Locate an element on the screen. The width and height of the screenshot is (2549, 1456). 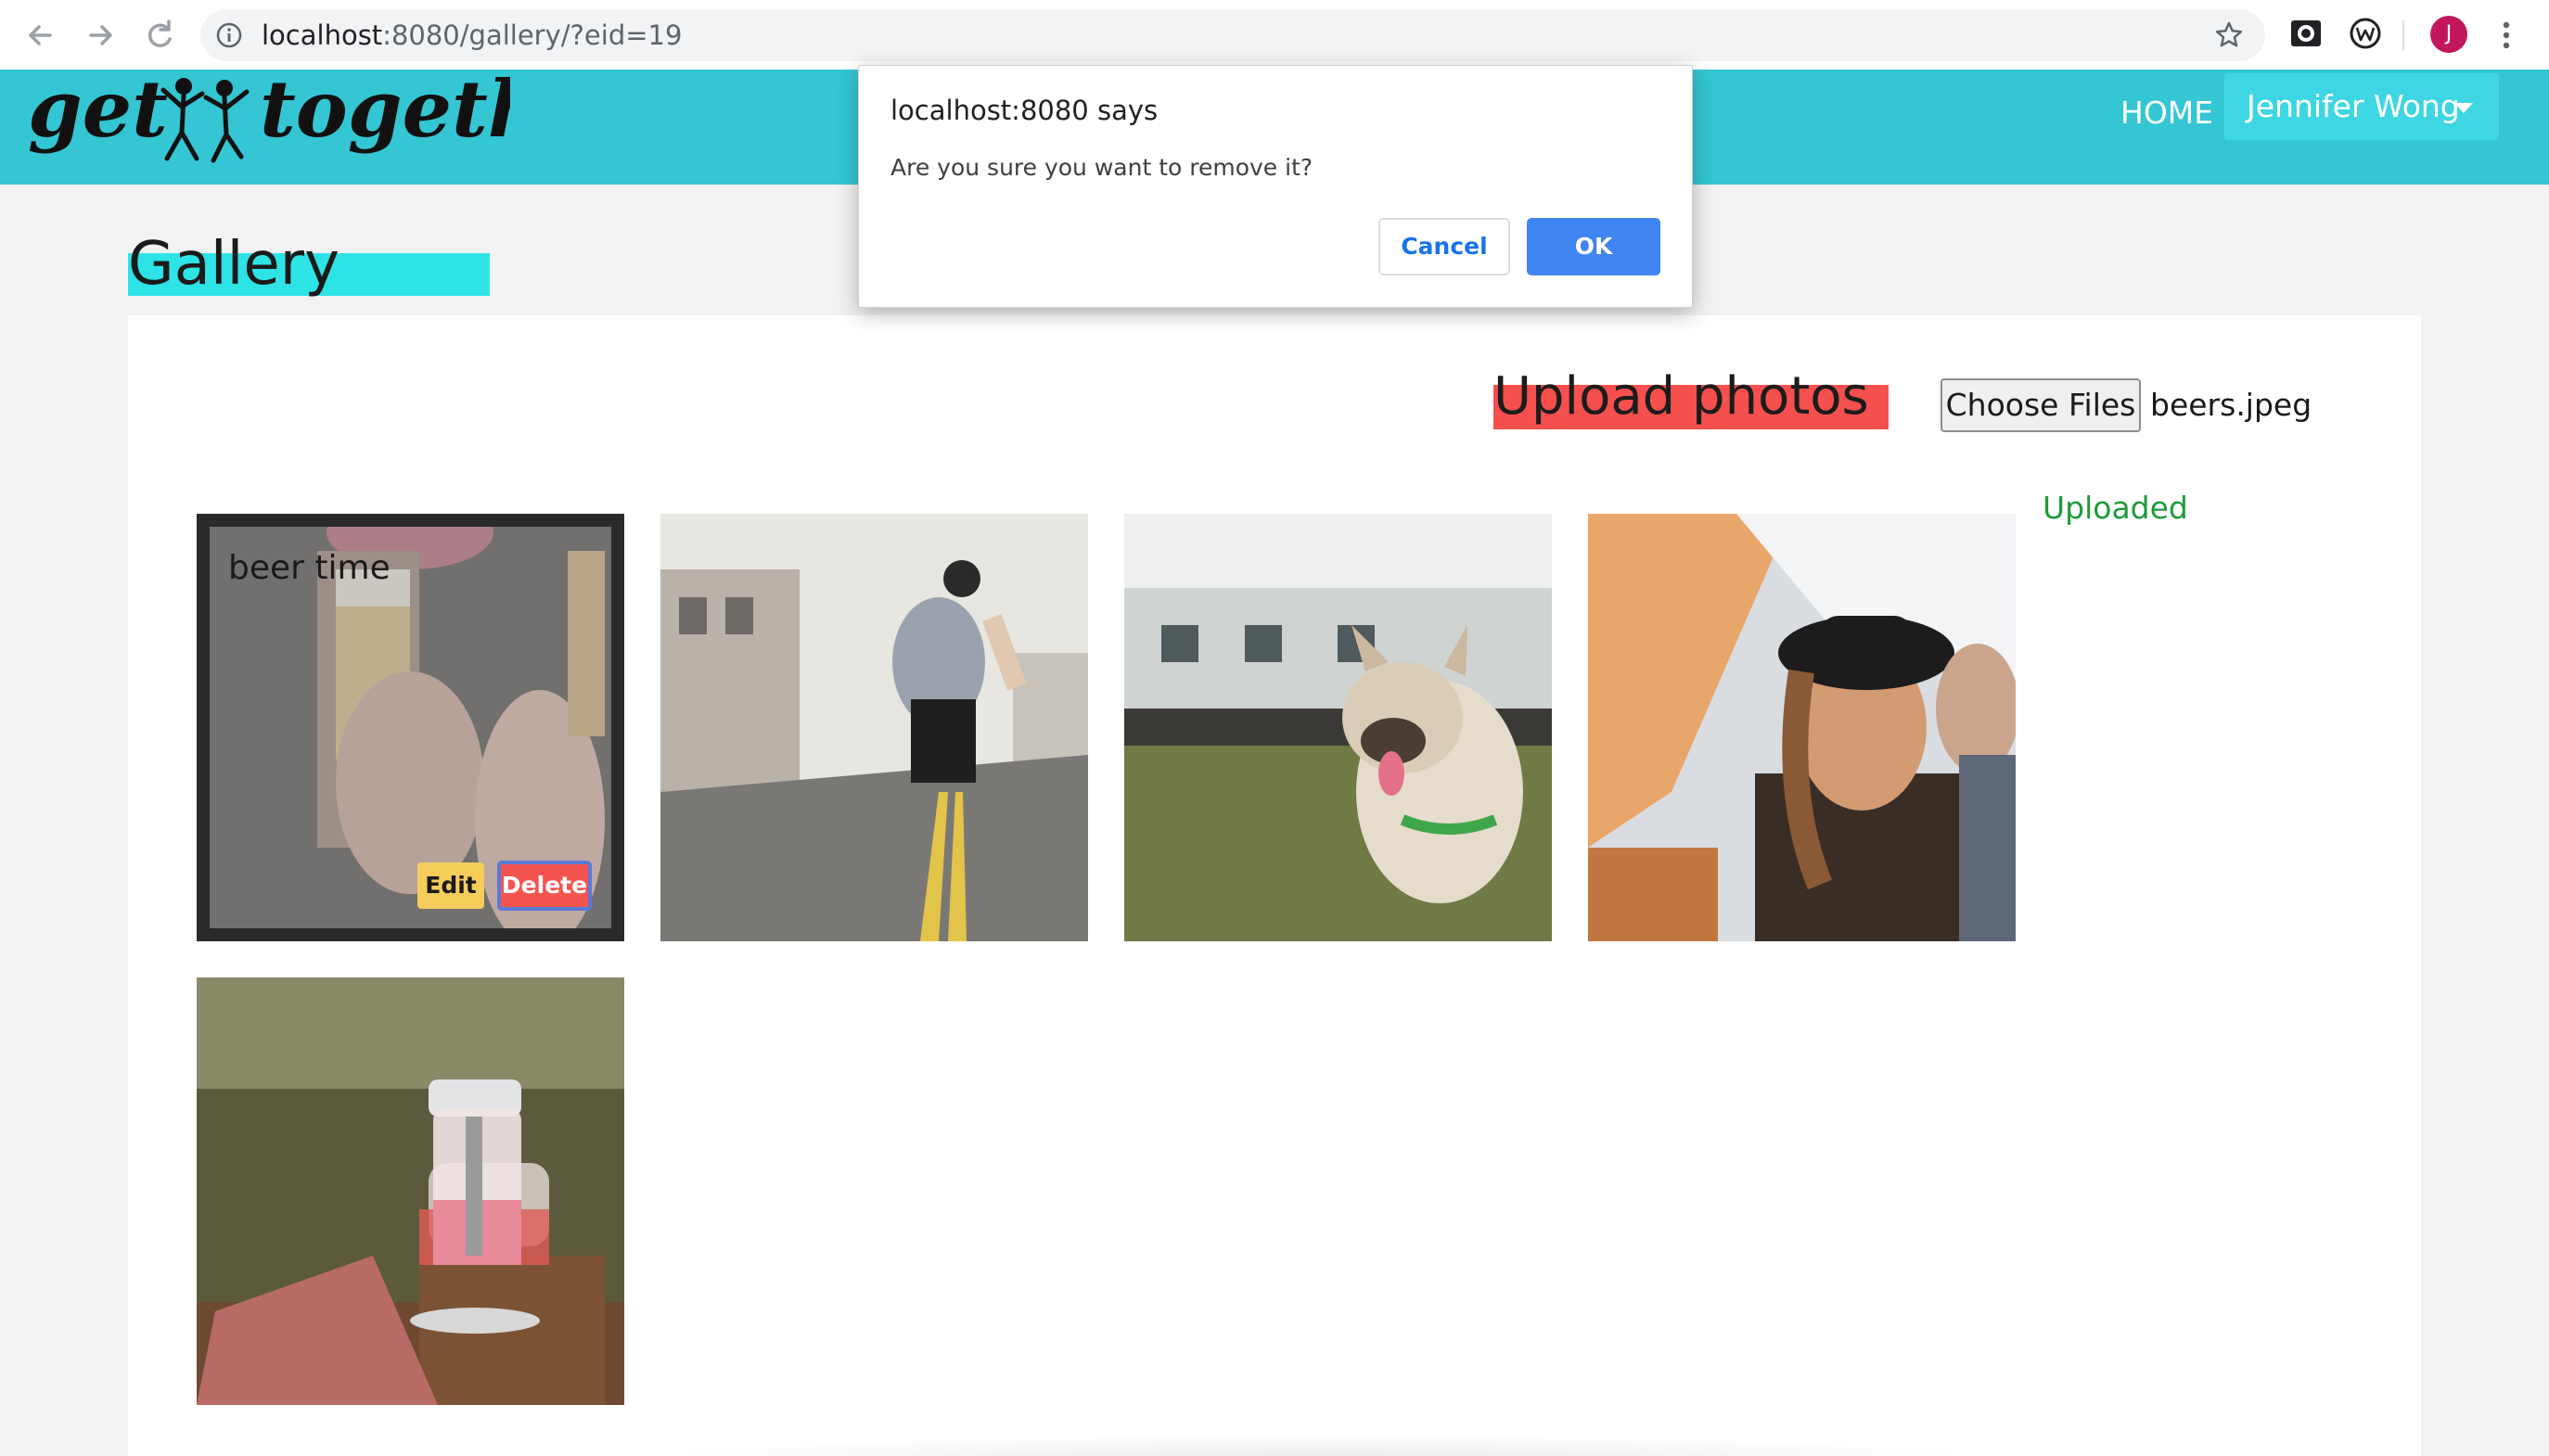
forward-arrow-icon is located at coordinates (100, 35).